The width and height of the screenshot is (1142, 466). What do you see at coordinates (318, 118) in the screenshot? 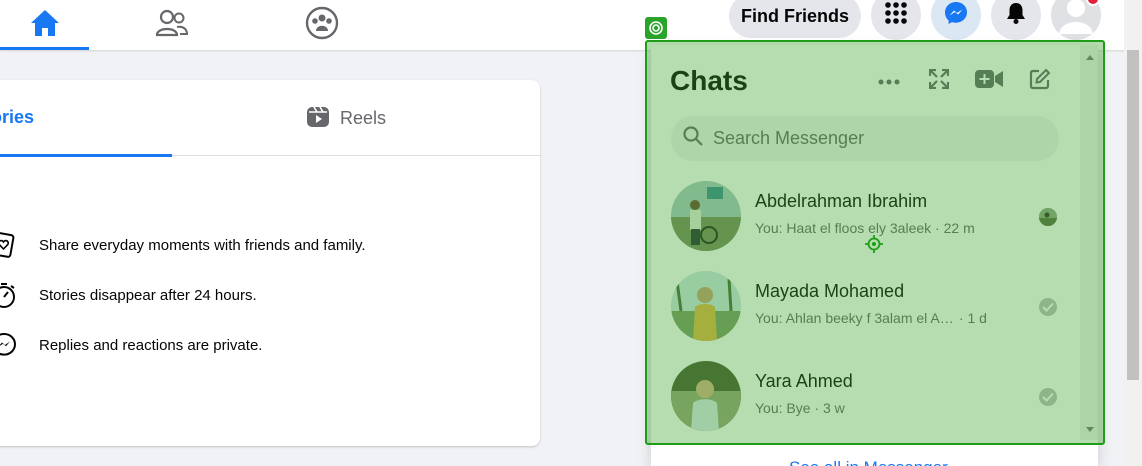
I see `reels-icon` at bounding box center [318, 118].